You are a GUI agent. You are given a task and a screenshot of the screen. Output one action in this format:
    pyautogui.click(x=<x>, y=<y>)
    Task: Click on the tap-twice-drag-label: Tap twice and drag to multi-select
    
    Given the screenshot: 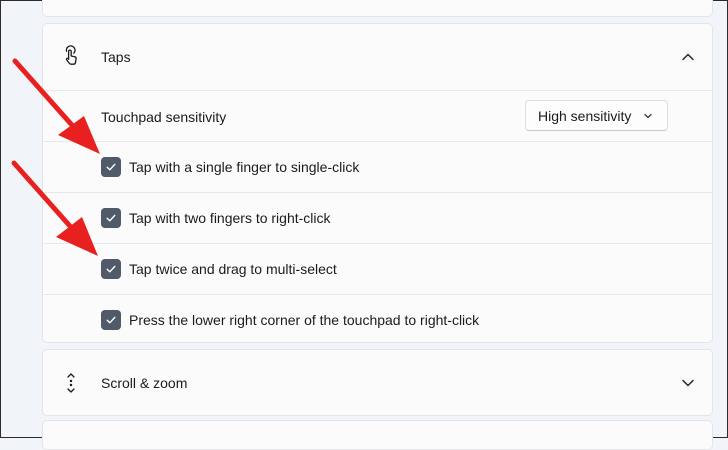 What is the action you would take?
    pyautogui.click(x=233, y=269)
    